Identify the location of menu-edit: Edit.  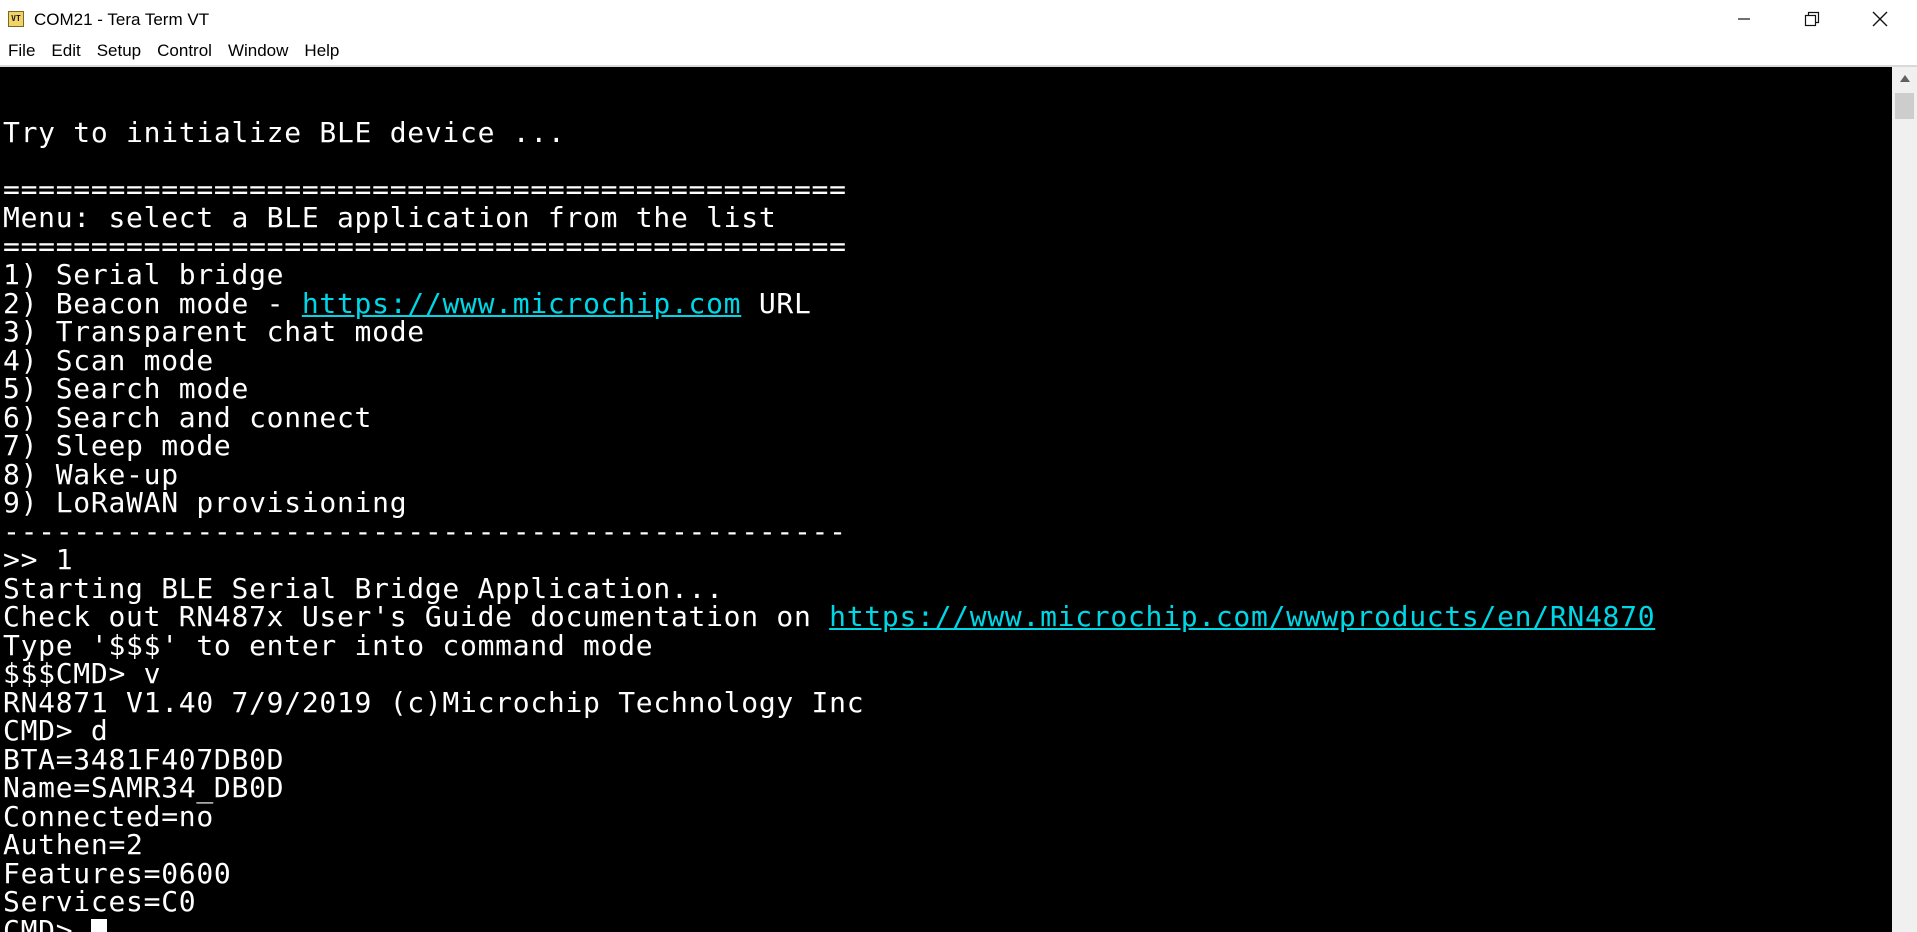
(65, 51).